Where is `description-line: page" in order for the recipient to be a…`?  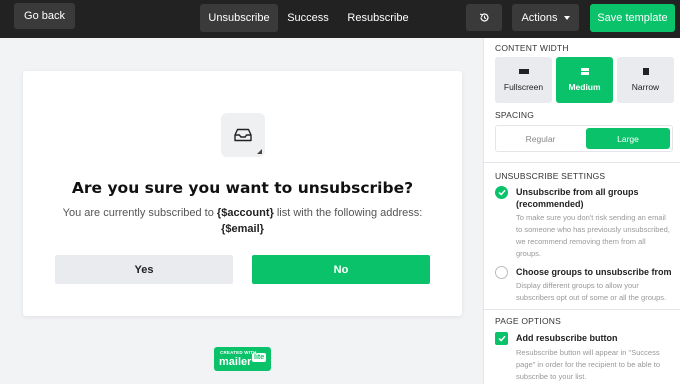 description-line: page" in order for the recipient to be a… is located at coordinates (588, 364).